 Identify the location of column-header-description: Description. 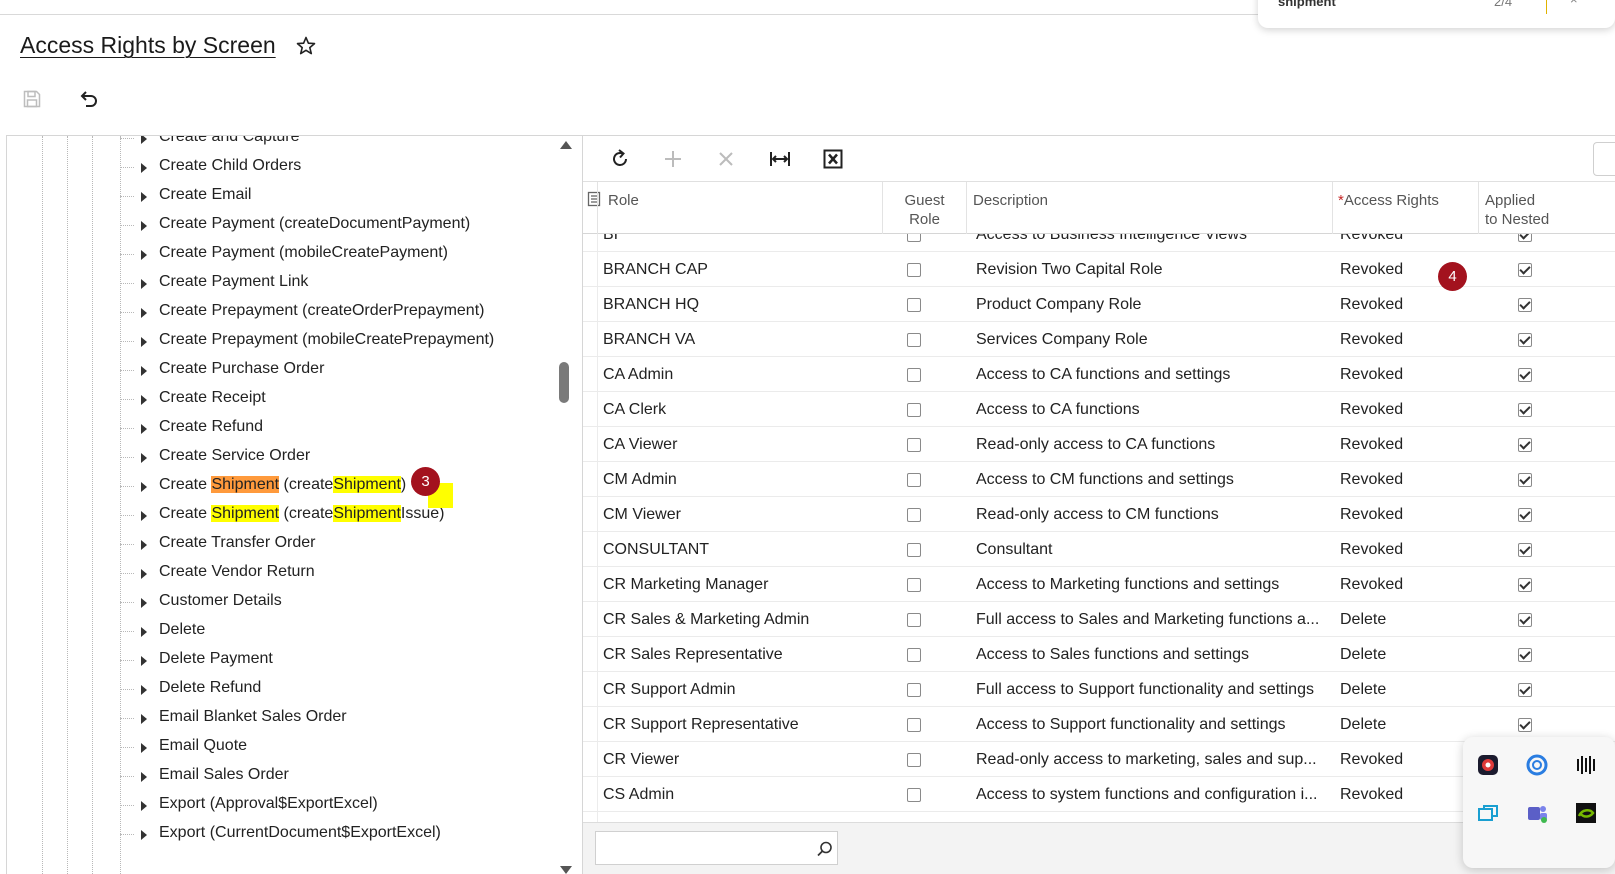
(1149, 208).